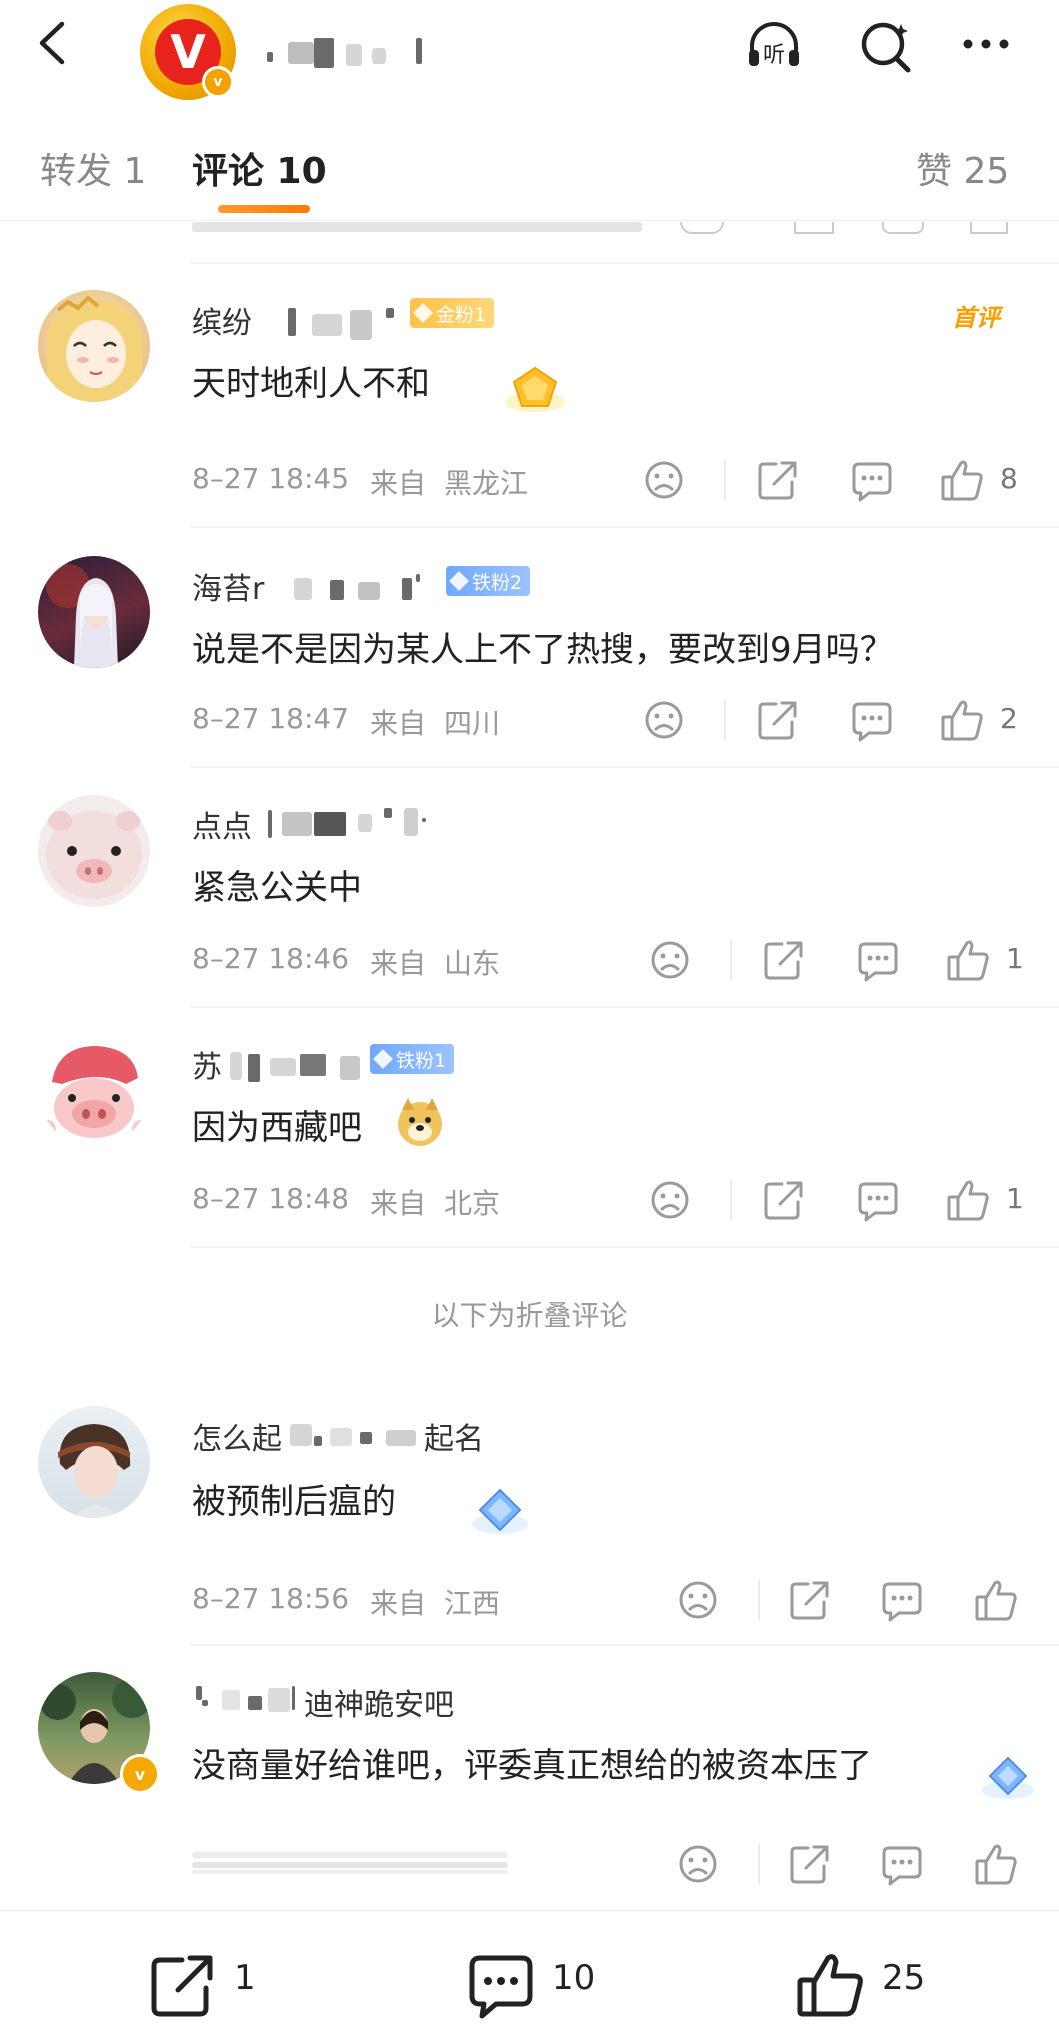 This screenshot has height=2029, width=1059. Describe the element at coordinates (271, 1598) in the screenshot. I see `comment-time: 8–27 18:56` at that location.